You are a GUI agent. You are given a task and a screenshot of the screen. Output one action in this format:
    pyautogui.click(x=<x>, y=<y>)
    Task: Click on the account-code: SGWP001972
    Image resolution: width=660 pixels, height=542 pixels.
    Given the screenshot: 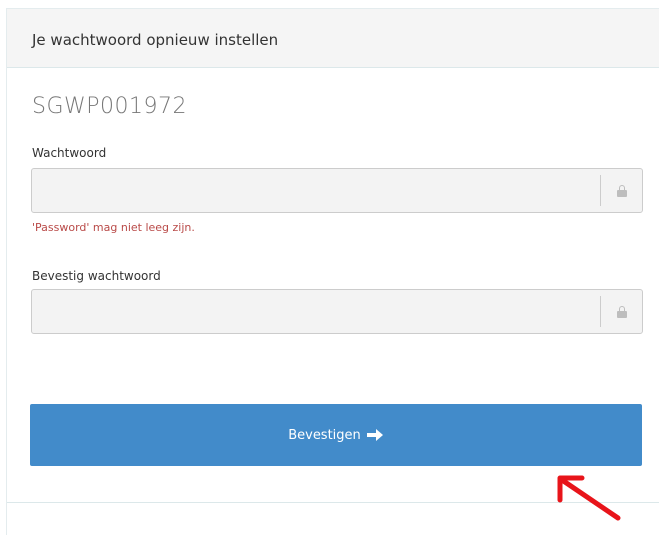 What is the action you would take?
    pyautogui.click(x=110, y=106)
    